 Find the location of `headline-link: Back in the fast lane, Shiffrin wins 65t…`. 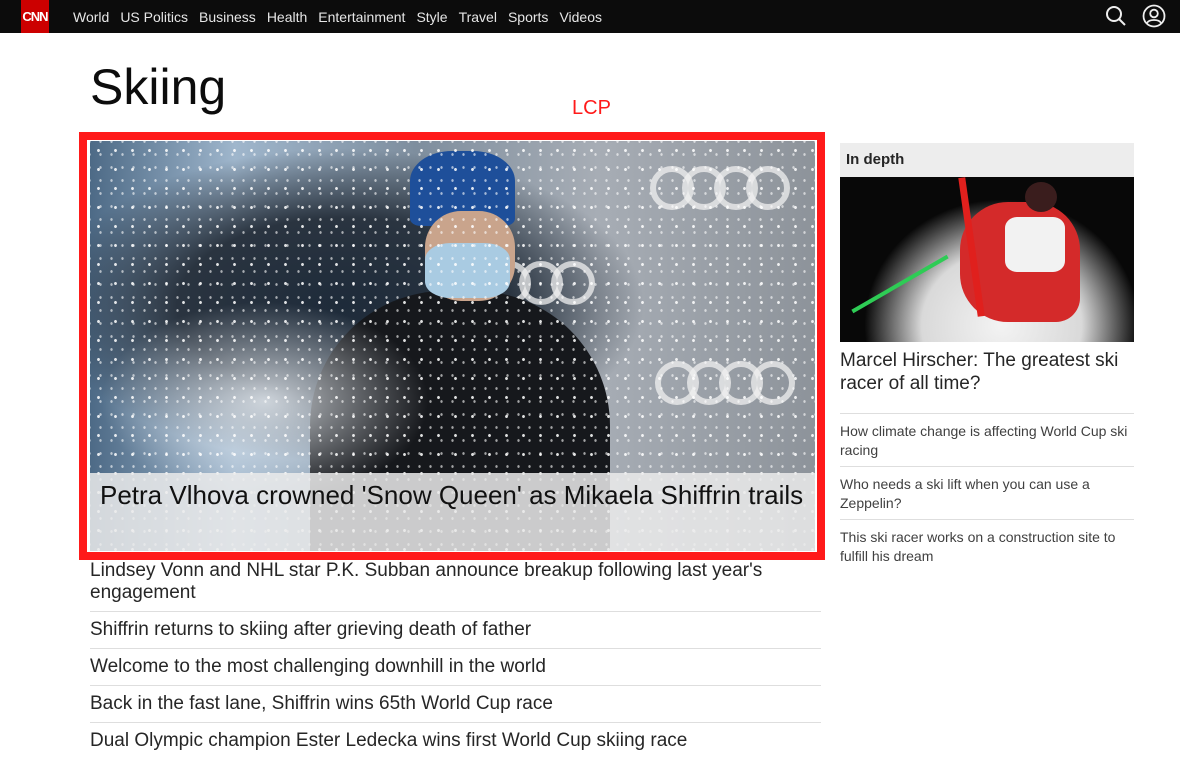

headline-link: Back in the fast lane, Shiffrin wins 65t… is located at coordinates (455, 704).